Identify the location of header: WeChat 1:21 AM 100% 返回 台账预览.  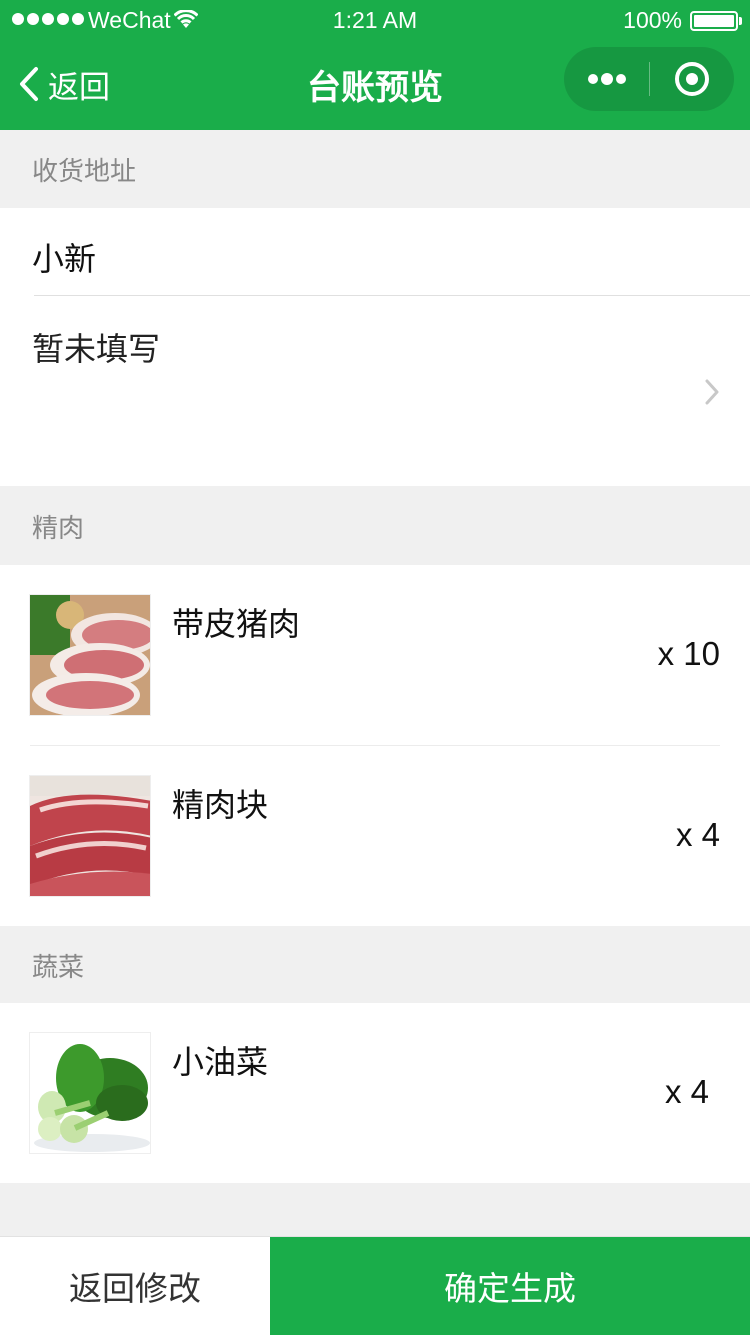
(375, 65).